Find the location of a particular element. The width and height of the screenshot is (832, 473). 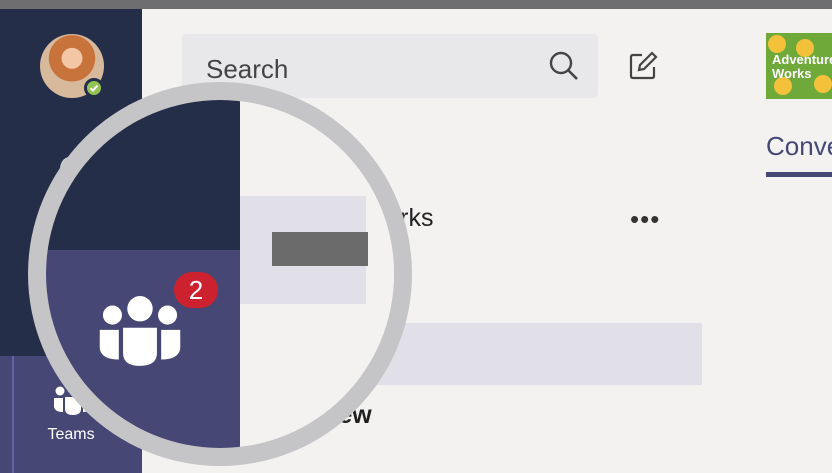

active-tab-underline is located at coordinates (799, 174).